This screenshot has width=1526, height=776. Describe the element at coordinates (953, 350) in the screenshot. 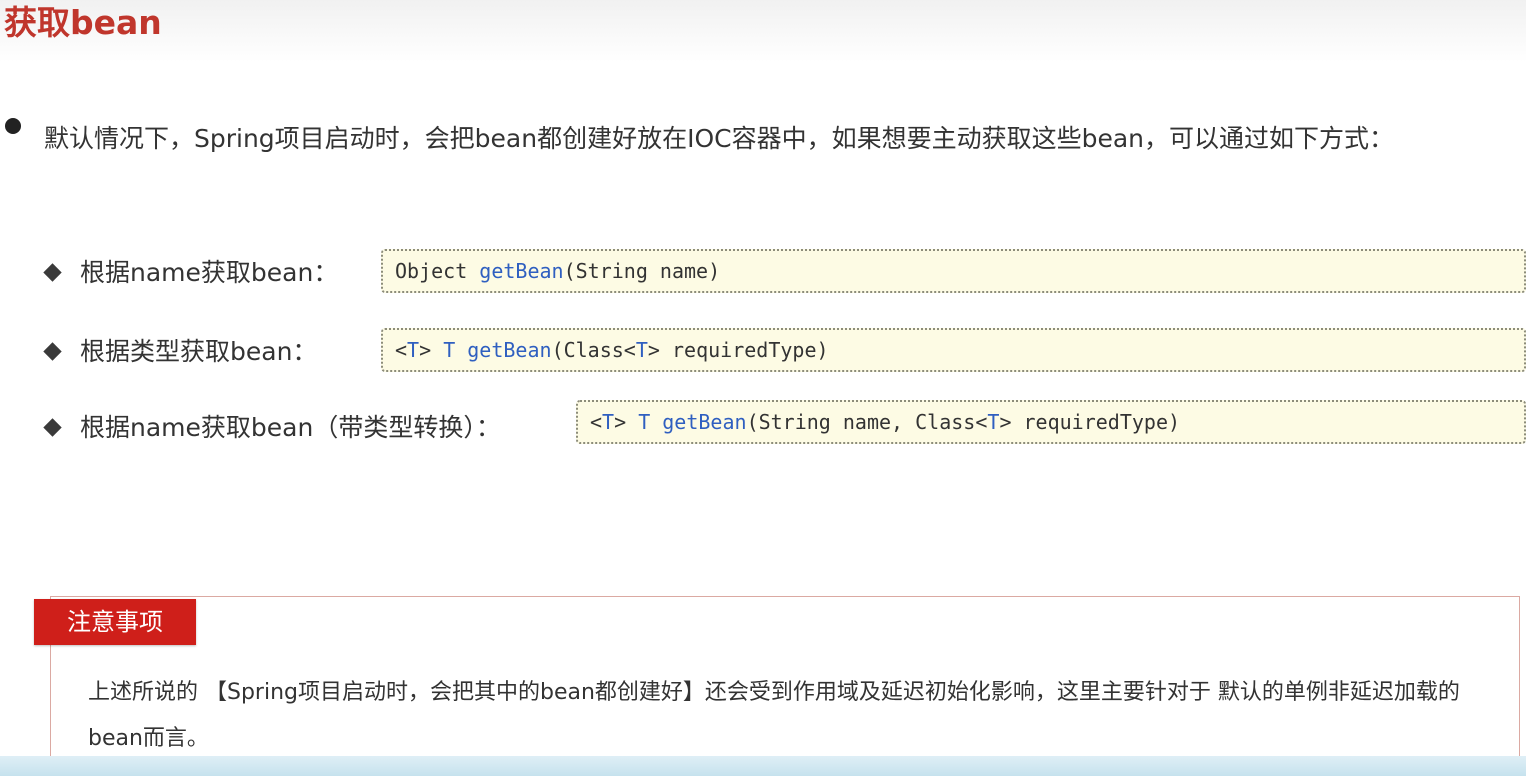

I see `code-snippet-by-type: <T> T getBean(Class<T> requiredType)` at that location.